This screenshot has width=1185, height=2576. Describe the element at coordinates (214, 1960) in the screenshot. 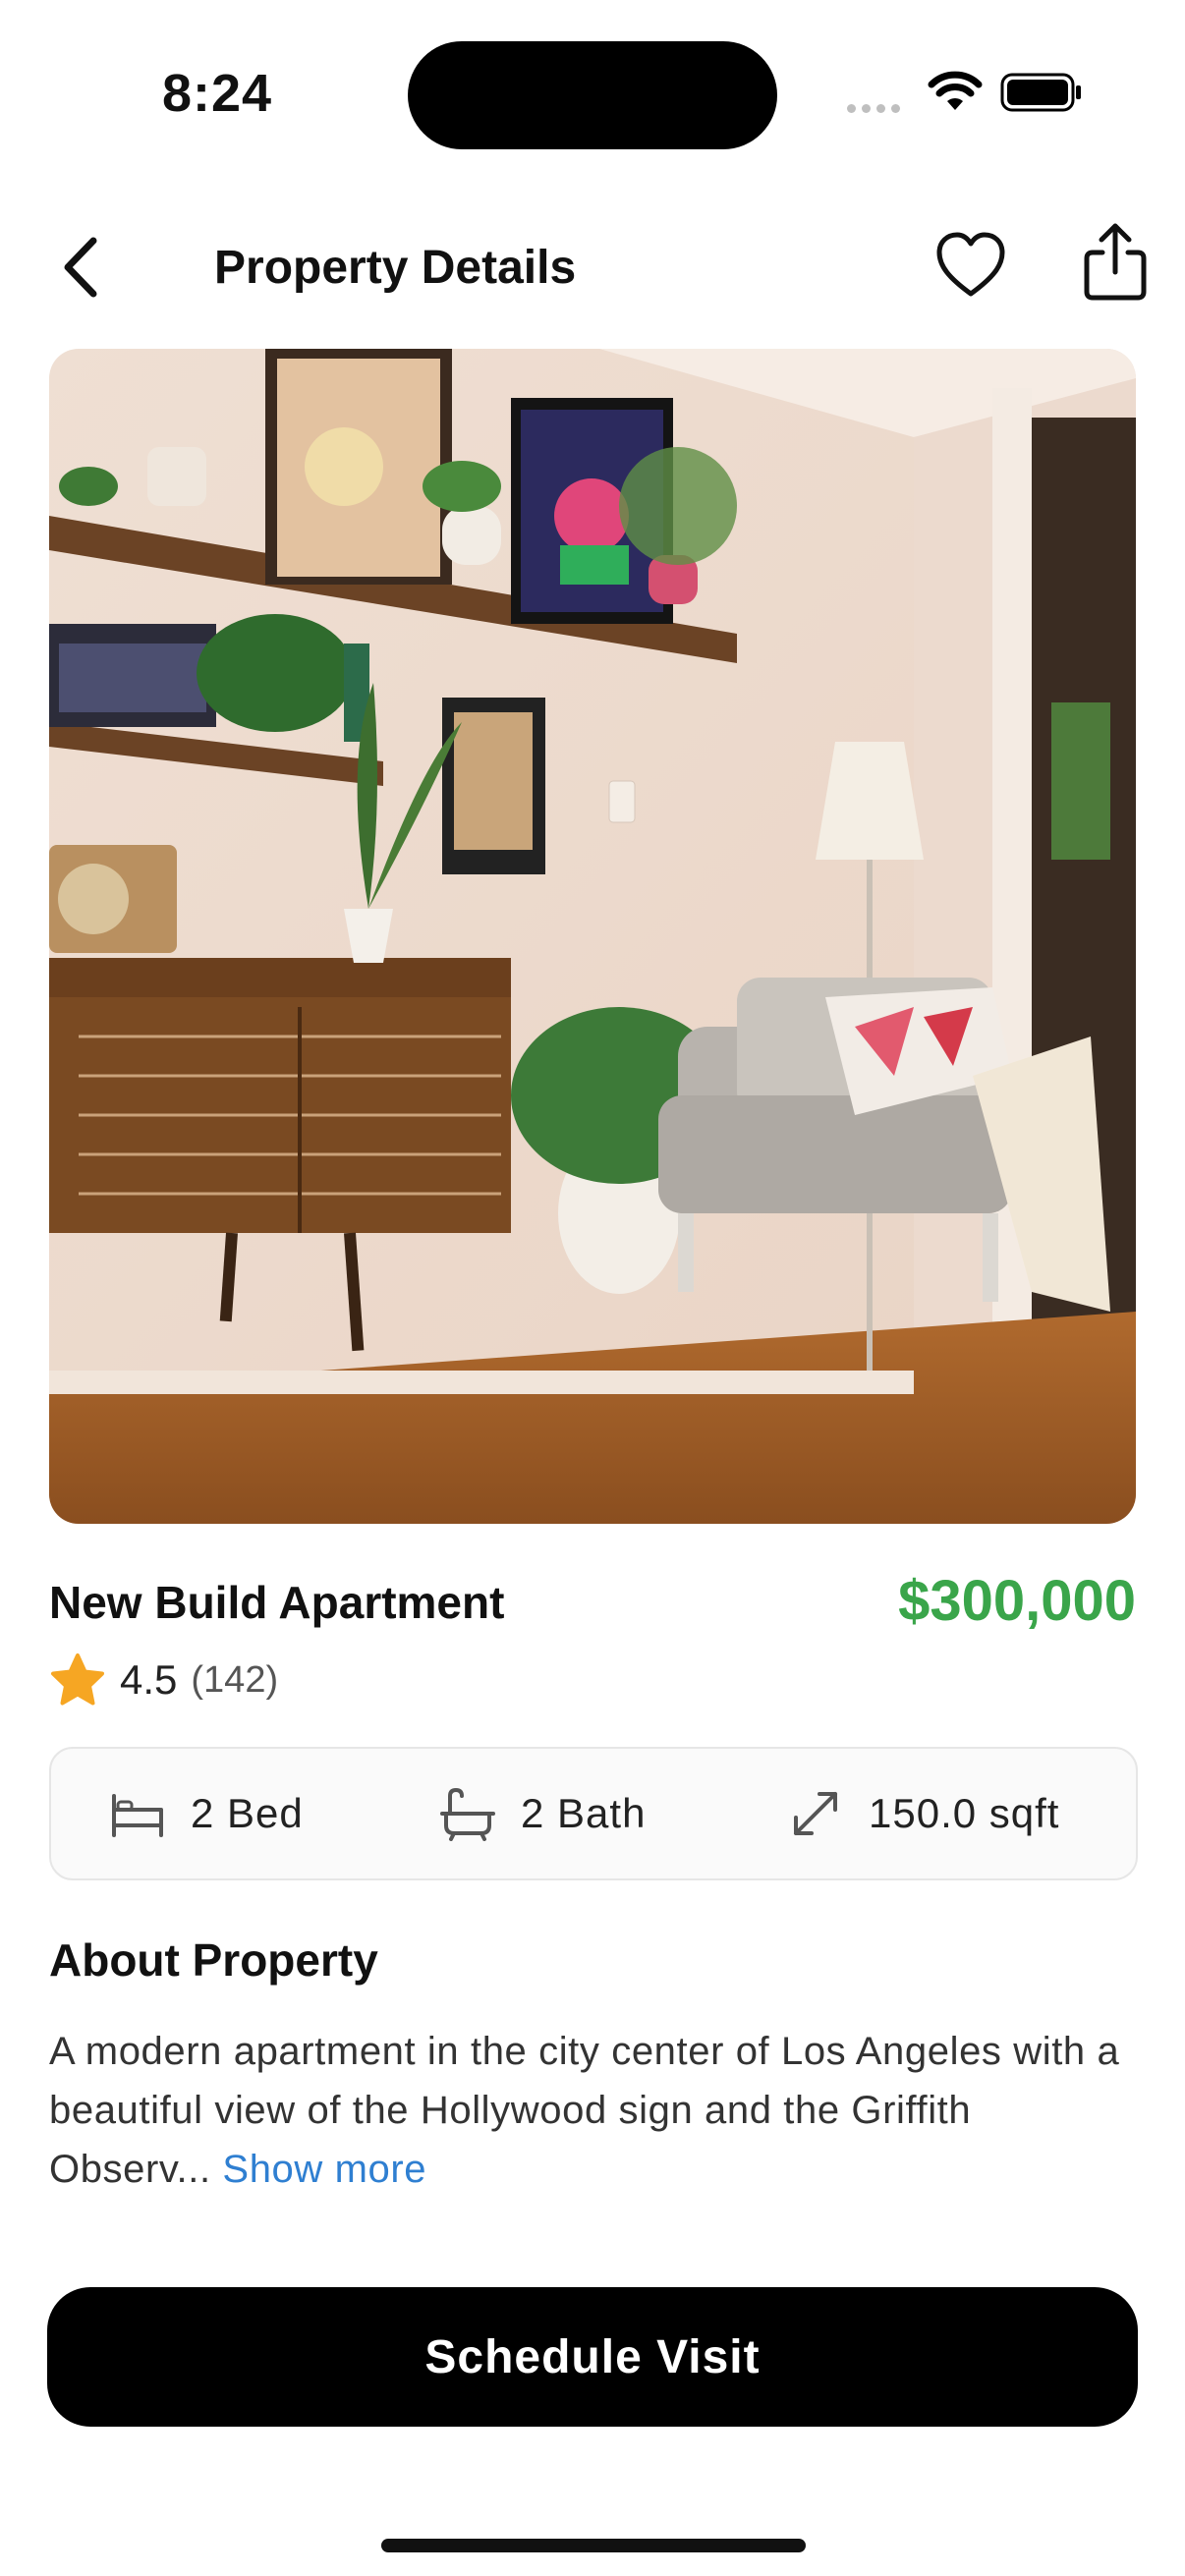

I see `about-title: About Property` at that location.